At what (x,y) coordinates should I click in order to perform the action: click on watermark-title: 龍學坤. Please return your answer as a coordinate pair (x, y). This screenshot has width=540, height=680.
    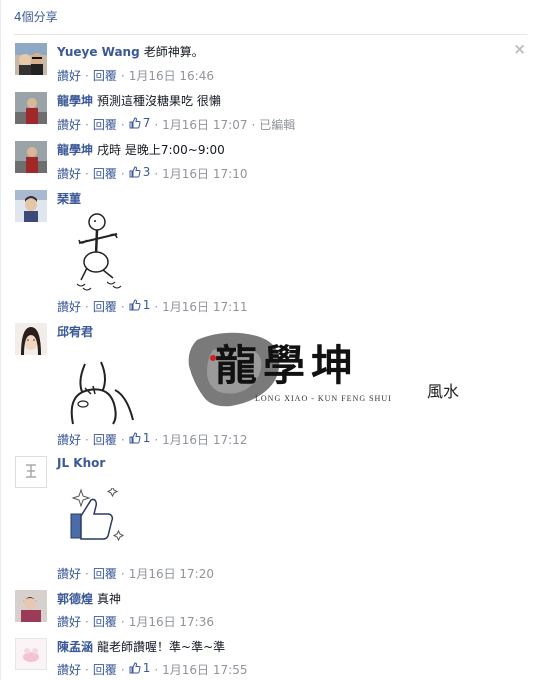
    Looking at the image, I should click on (287, 365).